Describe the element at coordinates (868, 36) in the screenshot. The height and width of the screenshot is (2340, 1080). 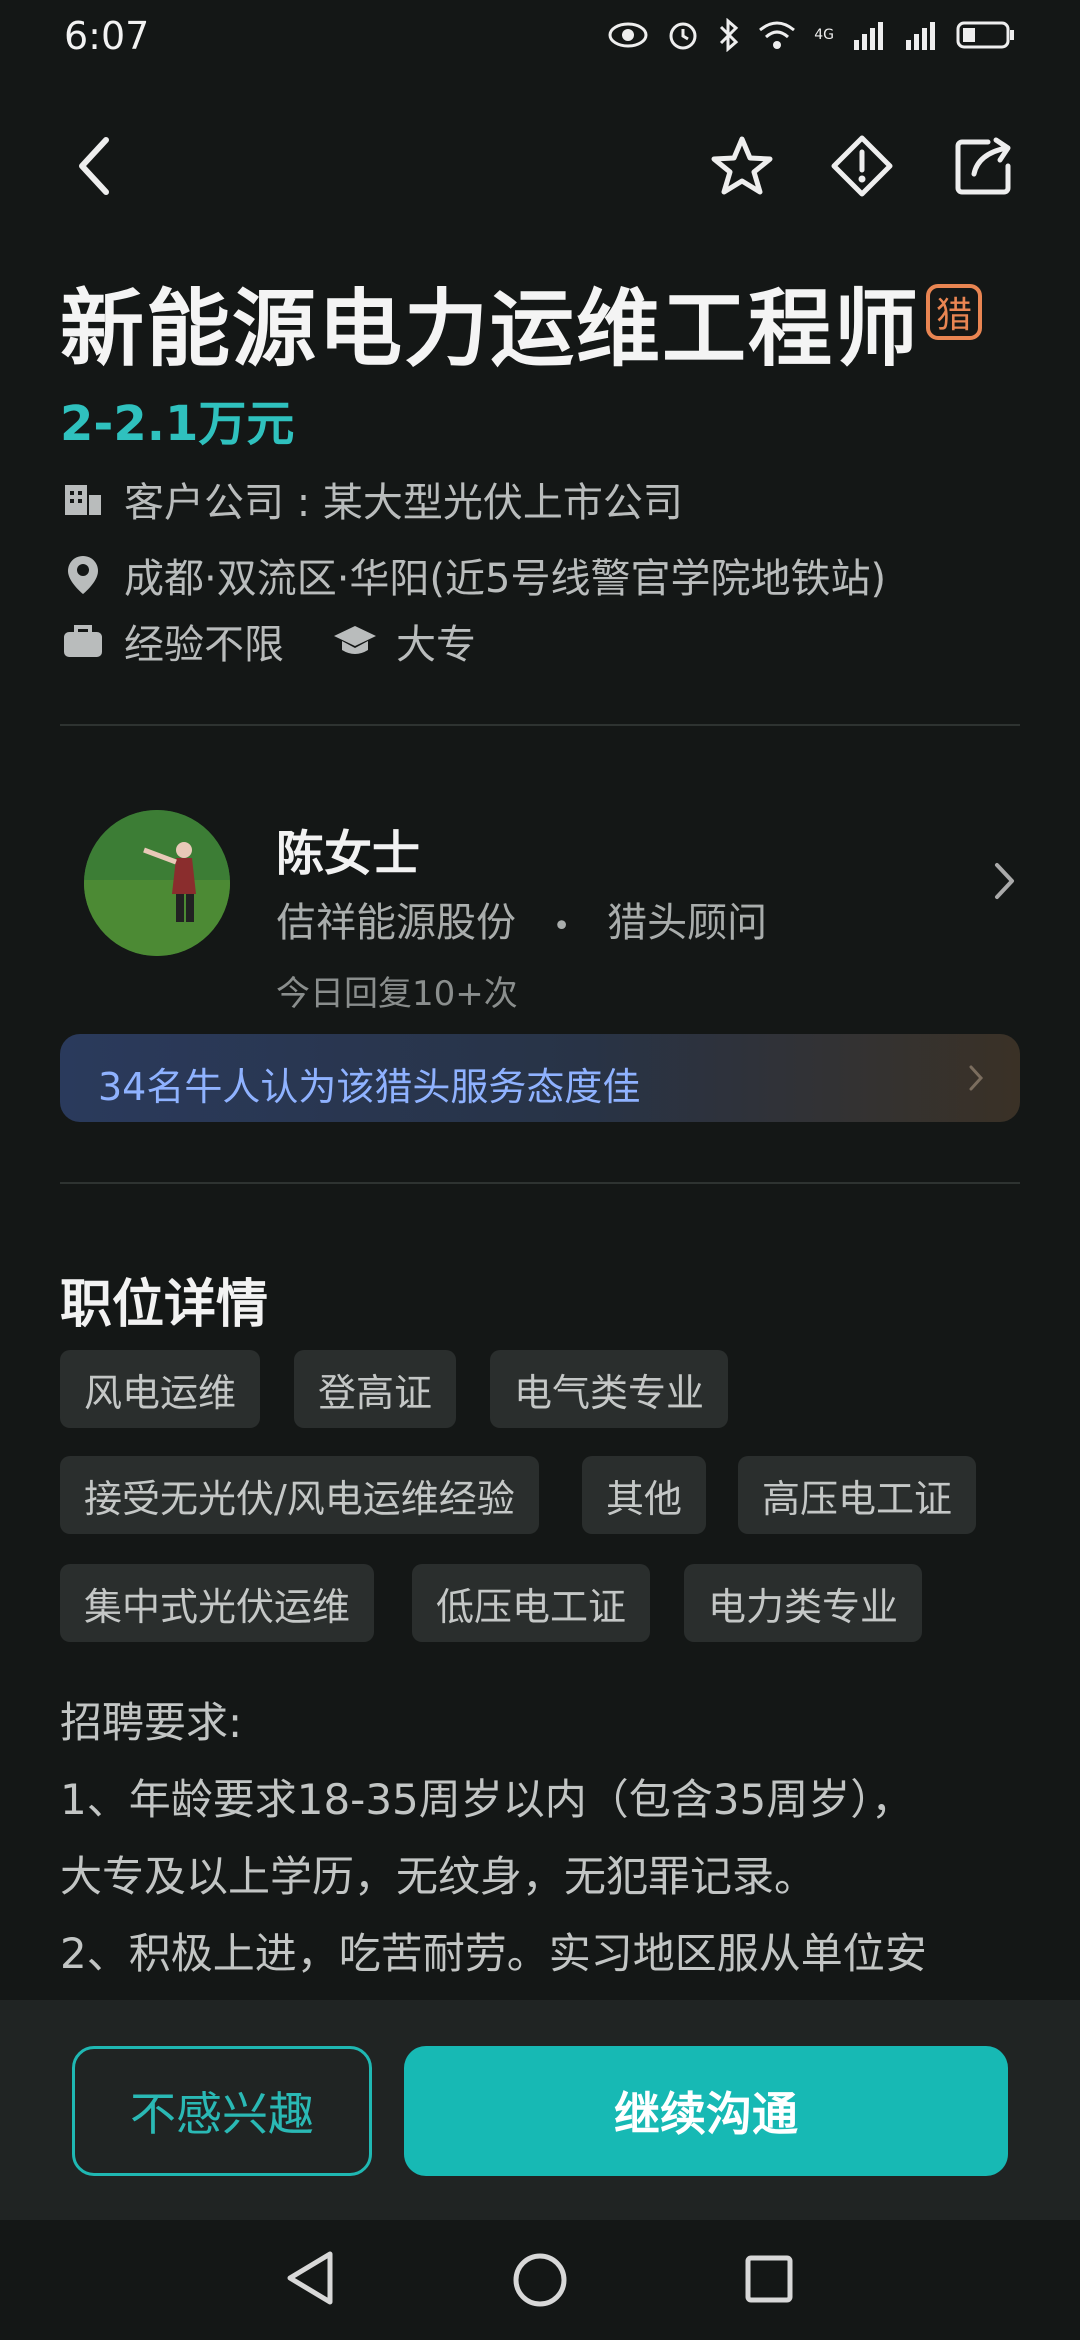
I see `signal-icon` at that location.